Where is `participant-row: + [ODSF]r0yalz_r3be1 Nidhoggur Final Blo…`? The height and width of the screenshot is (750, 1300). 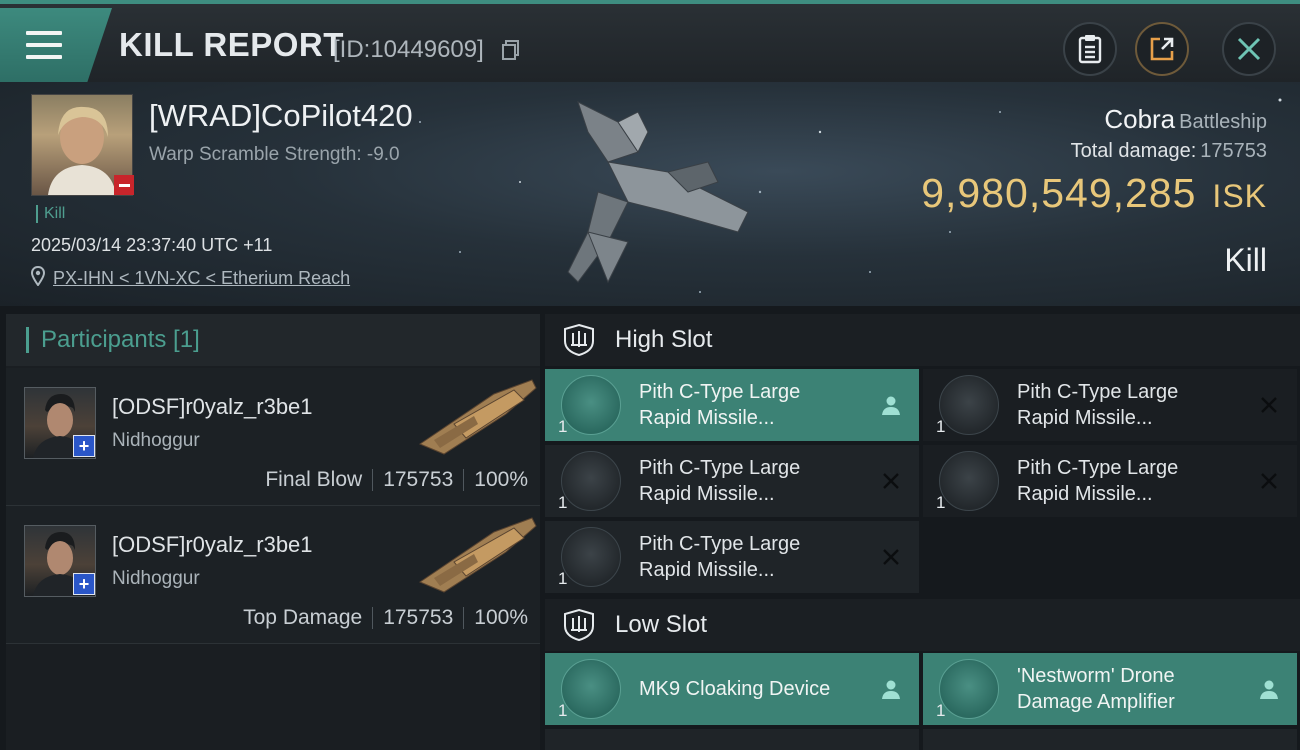
participant-row: + [ODSF]r0yalz_r3be1 Nidhoggur Final Blo… is located at coordinates (273, 437).